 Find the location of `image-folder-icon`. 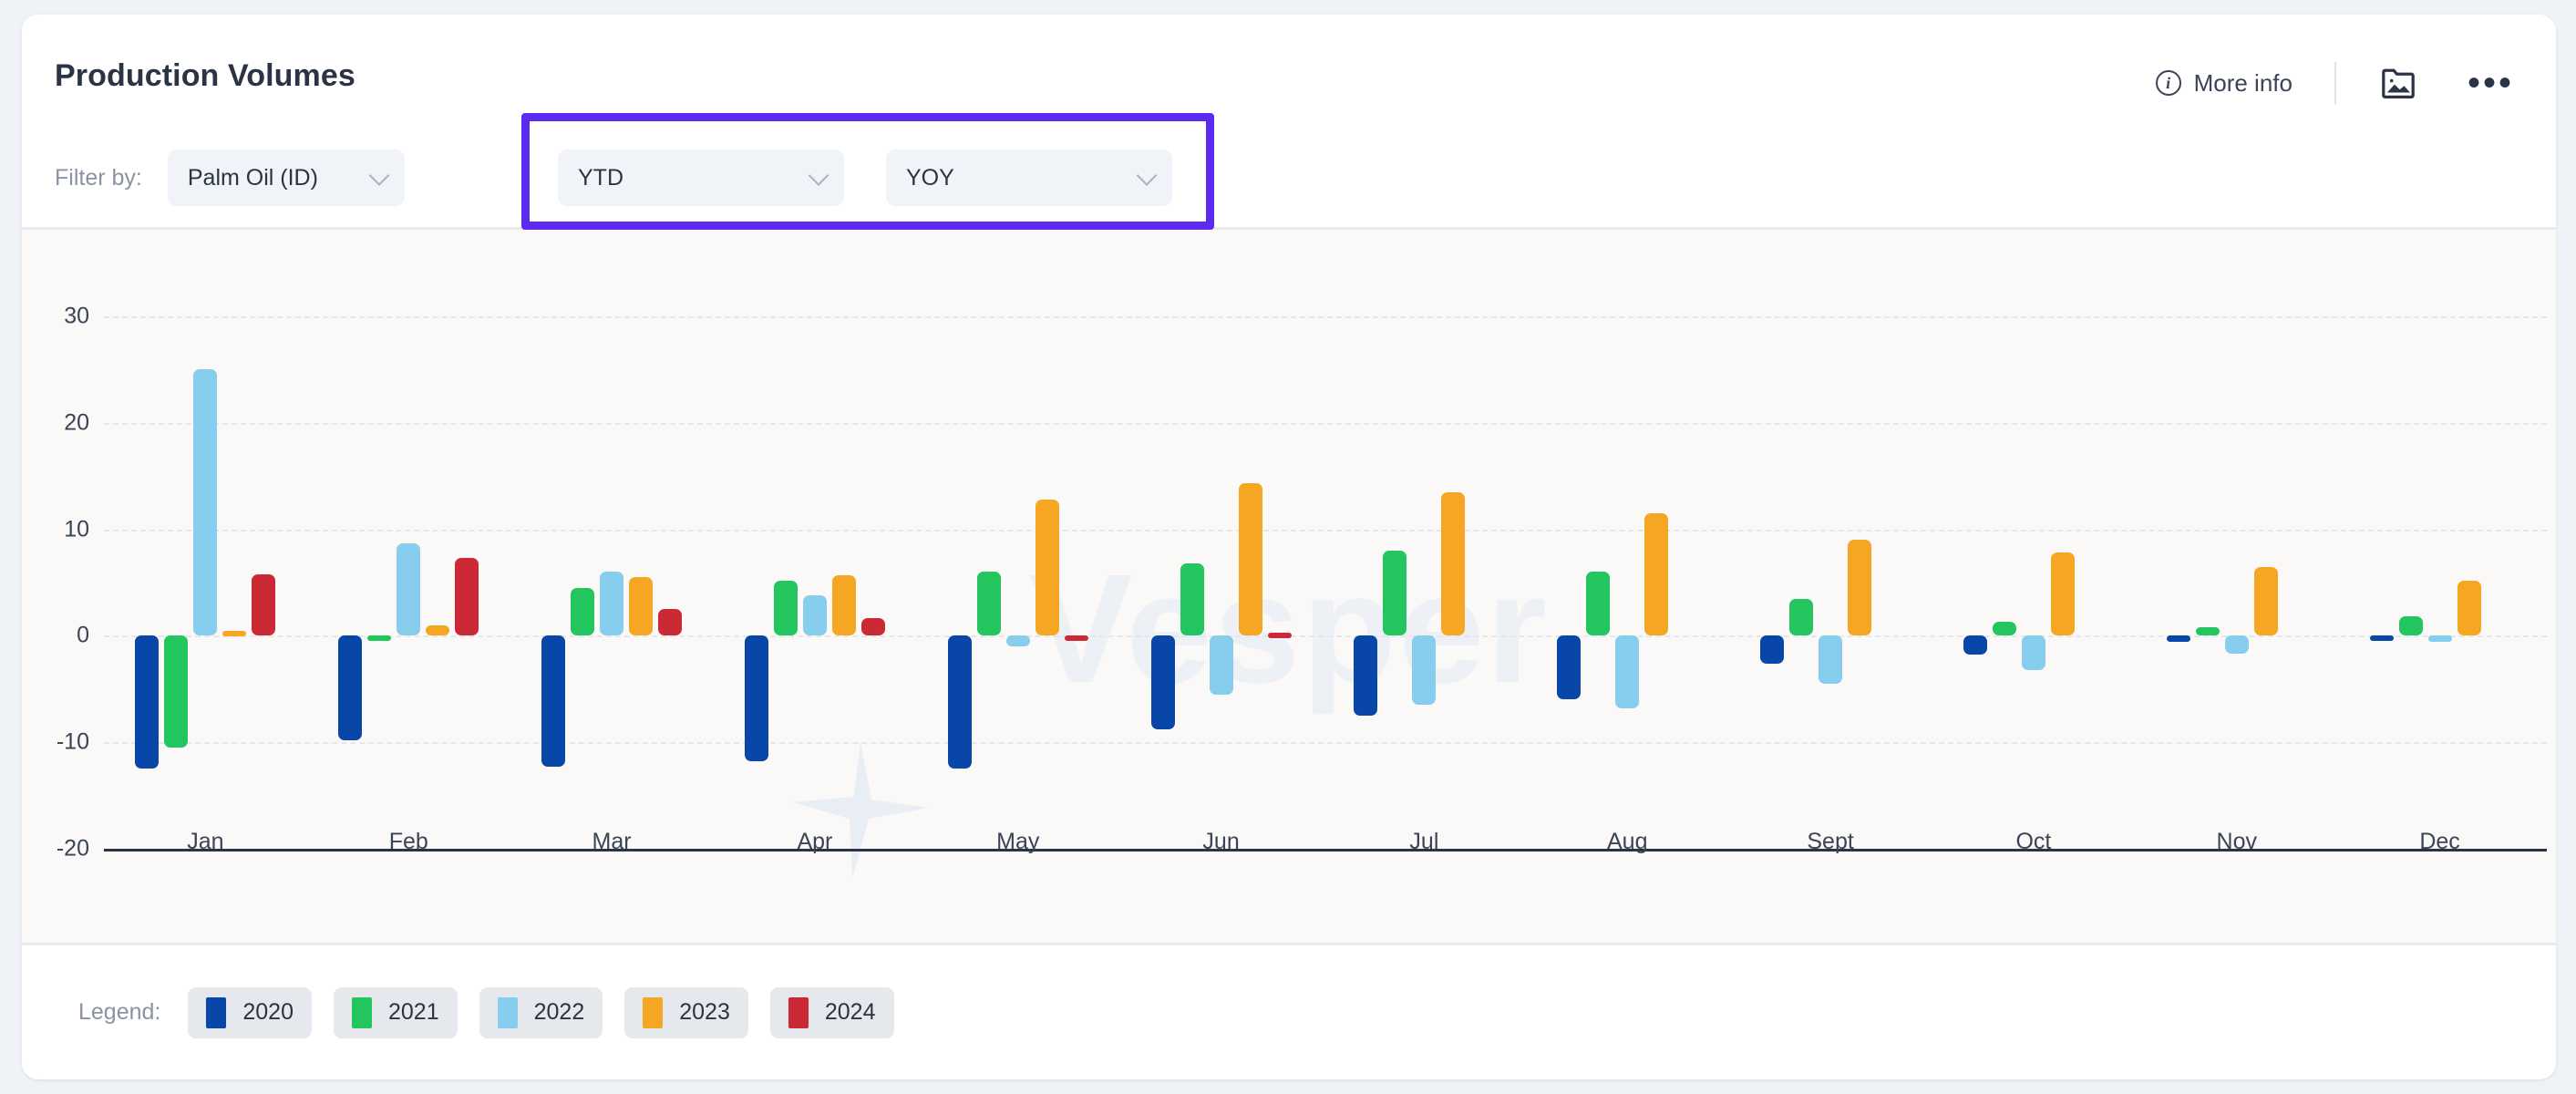

image-folder-icon is located at coordinates (2398, 83).